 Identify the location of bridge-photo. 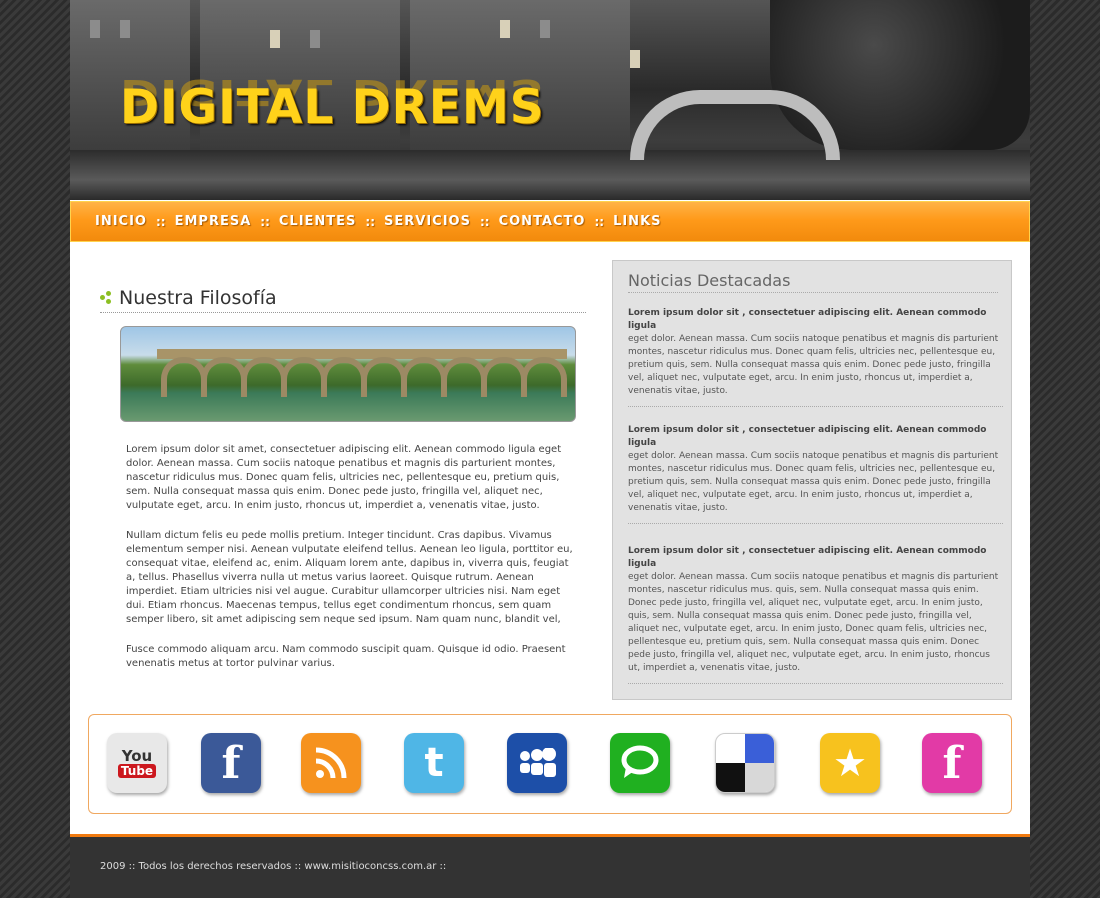
(348, 374).